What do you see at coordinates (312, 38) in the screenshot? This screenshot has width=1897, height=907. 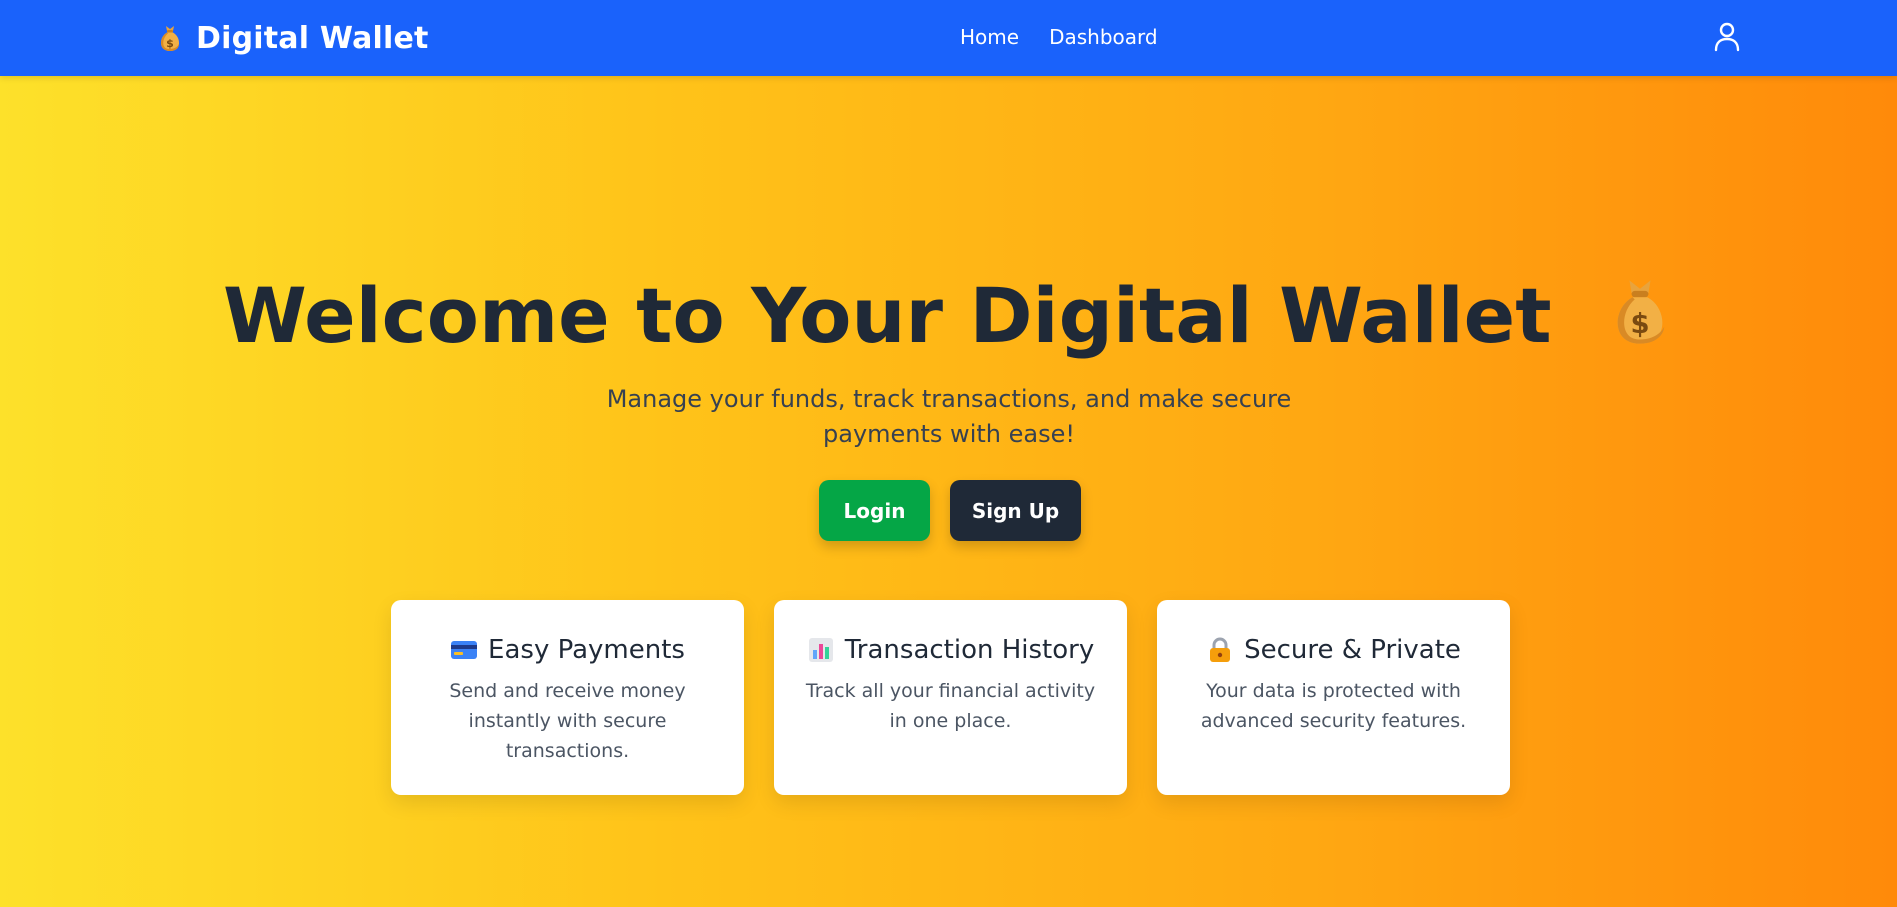 I see `brand-title: Digital Wallet` at bounding box center [312, 38].